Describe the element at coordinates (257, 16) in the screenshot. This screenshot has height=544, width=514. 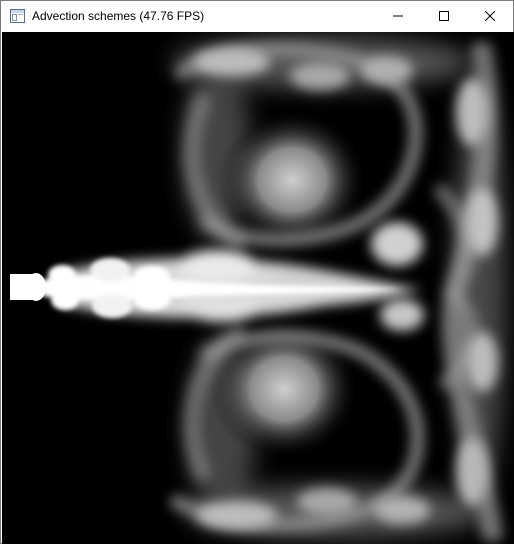
I see `title-bar: Advection schemes (47.76 FPS)` at that location.